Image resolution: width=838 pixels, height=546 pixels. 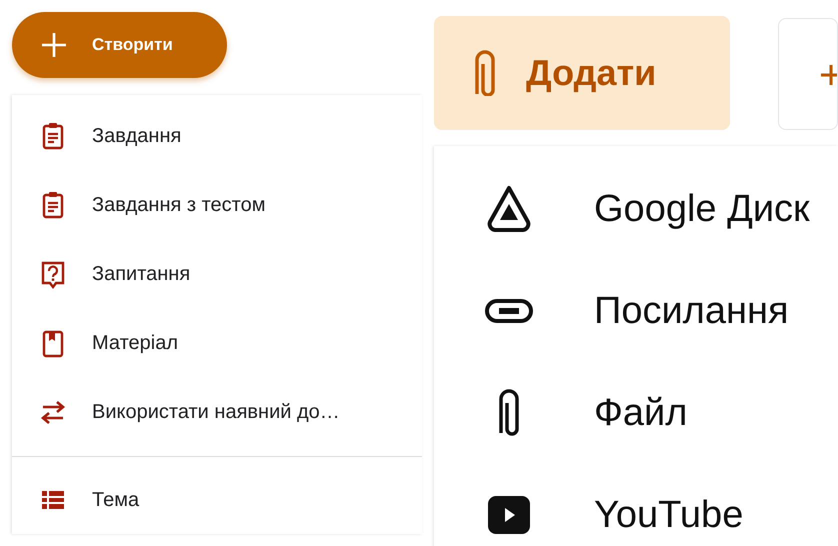 I want to click on menu-item: Тема, so click(x=217, y=499).